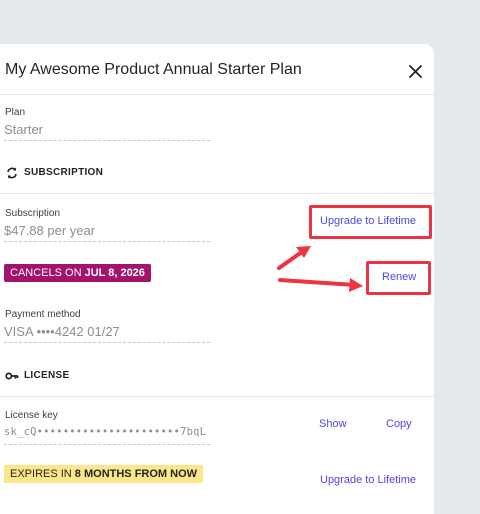  I want to click on arrow-to-upgrade, so click(294, 258).